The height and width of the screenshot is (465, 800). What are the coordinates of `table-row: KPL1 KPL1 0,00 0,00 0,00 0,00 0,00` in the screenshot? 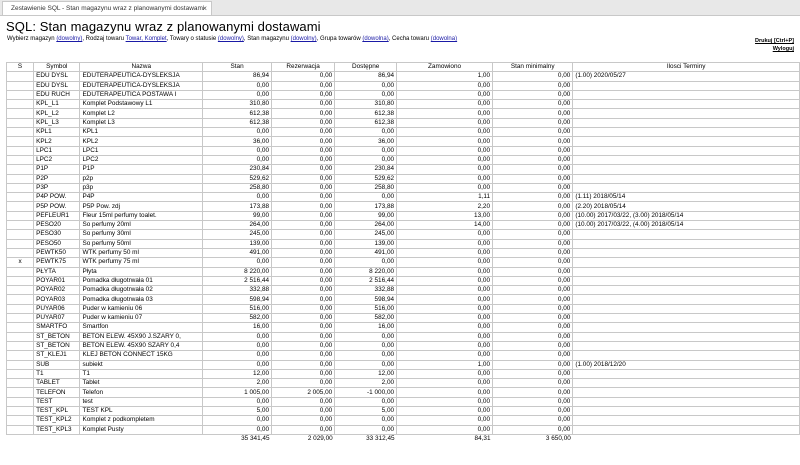 It's located at (402, 132).